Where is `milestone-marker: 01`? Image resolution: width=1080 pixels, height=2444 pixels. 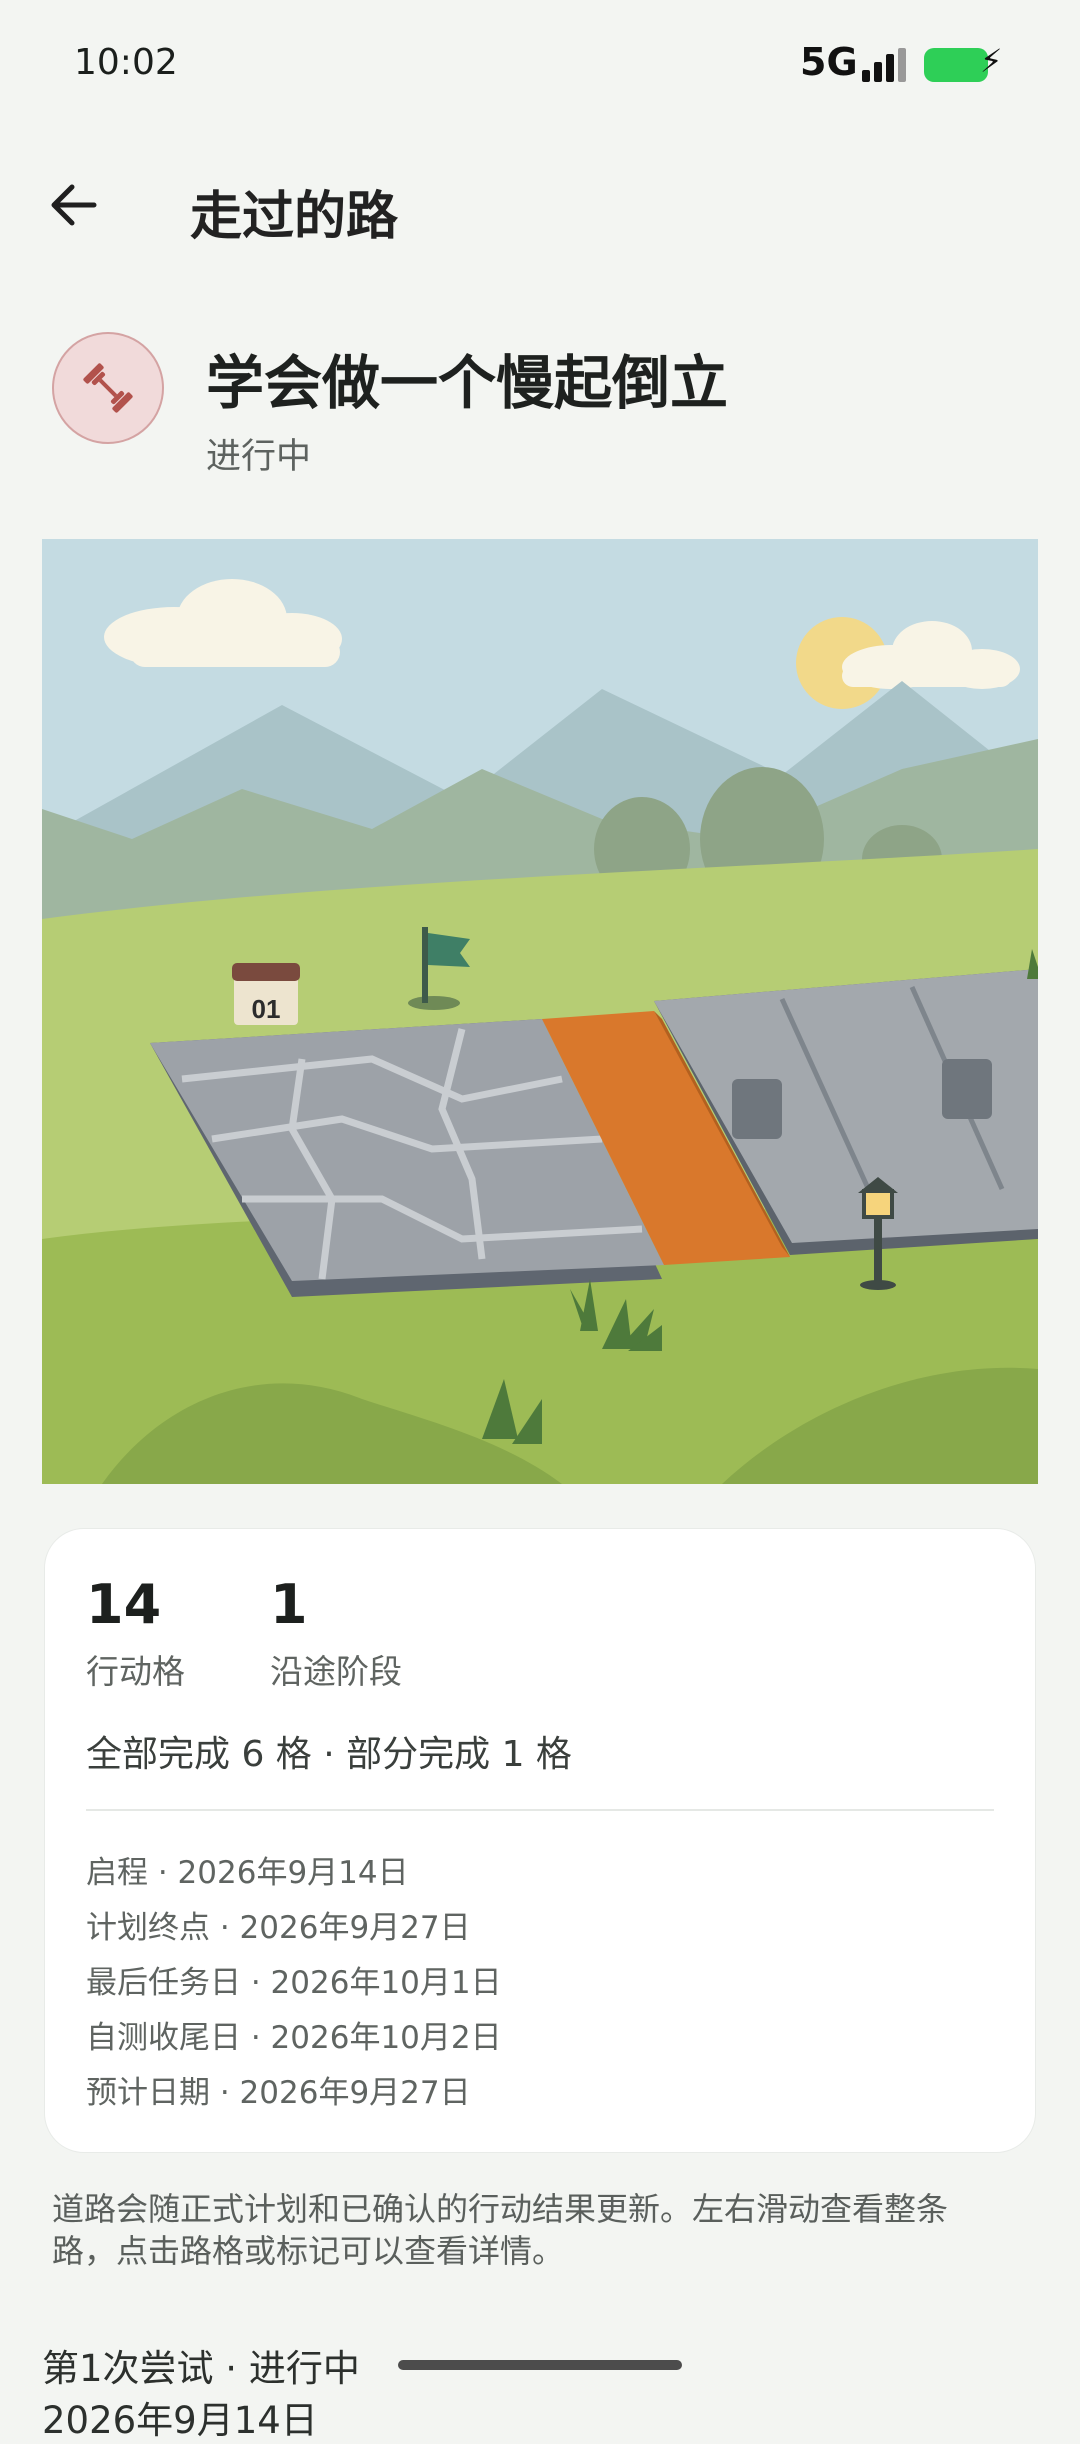 milestone-marker: 01 is located at coordinates (266, 994).